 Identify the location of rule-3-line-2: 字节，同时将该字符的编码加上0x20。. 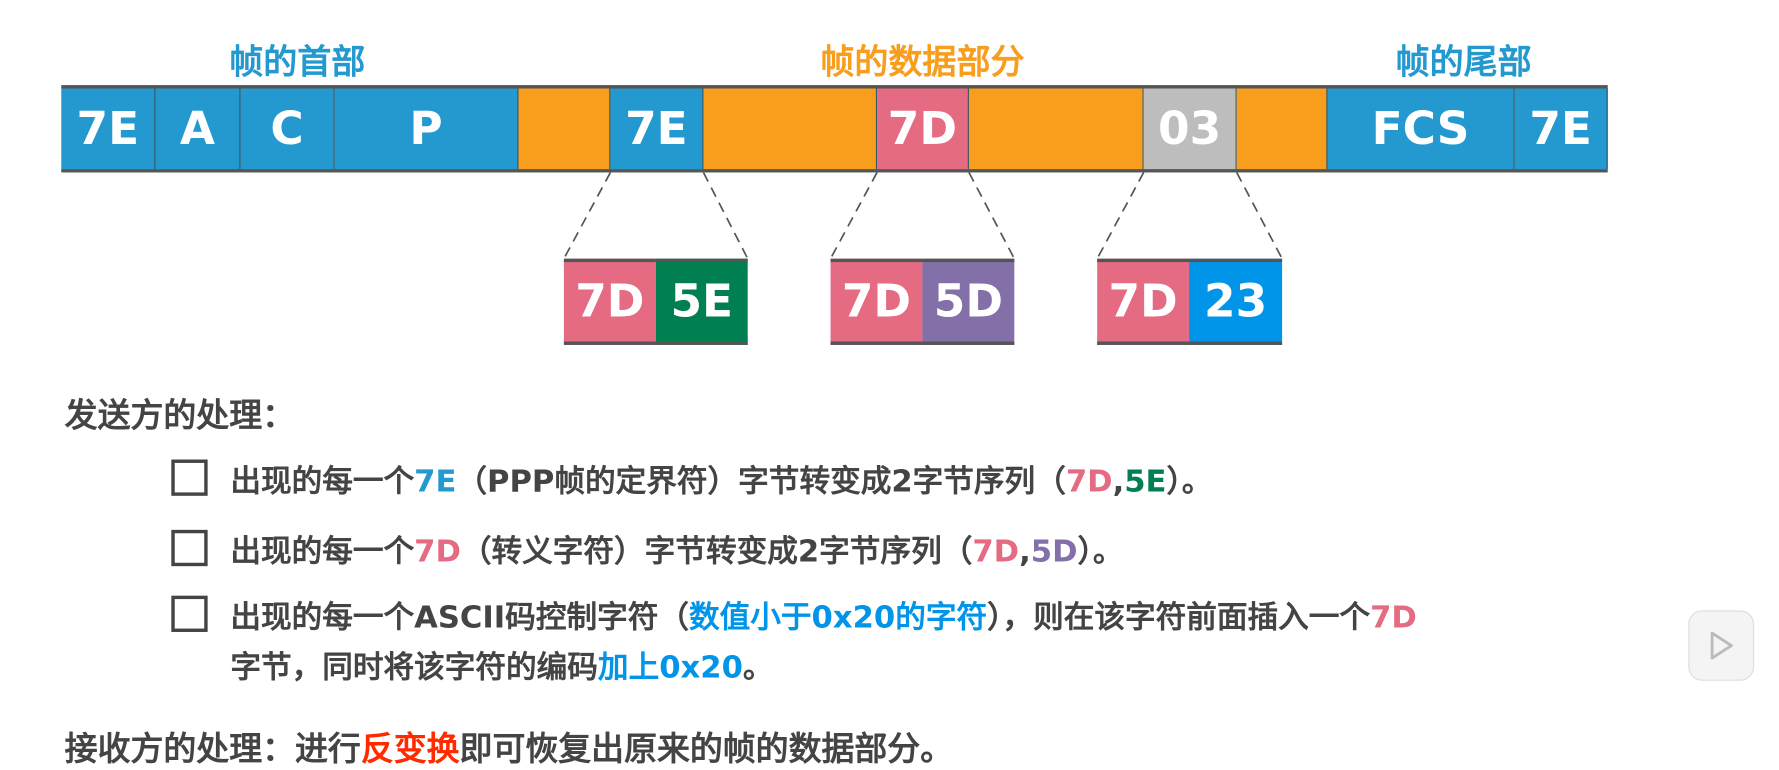
(502, 668).